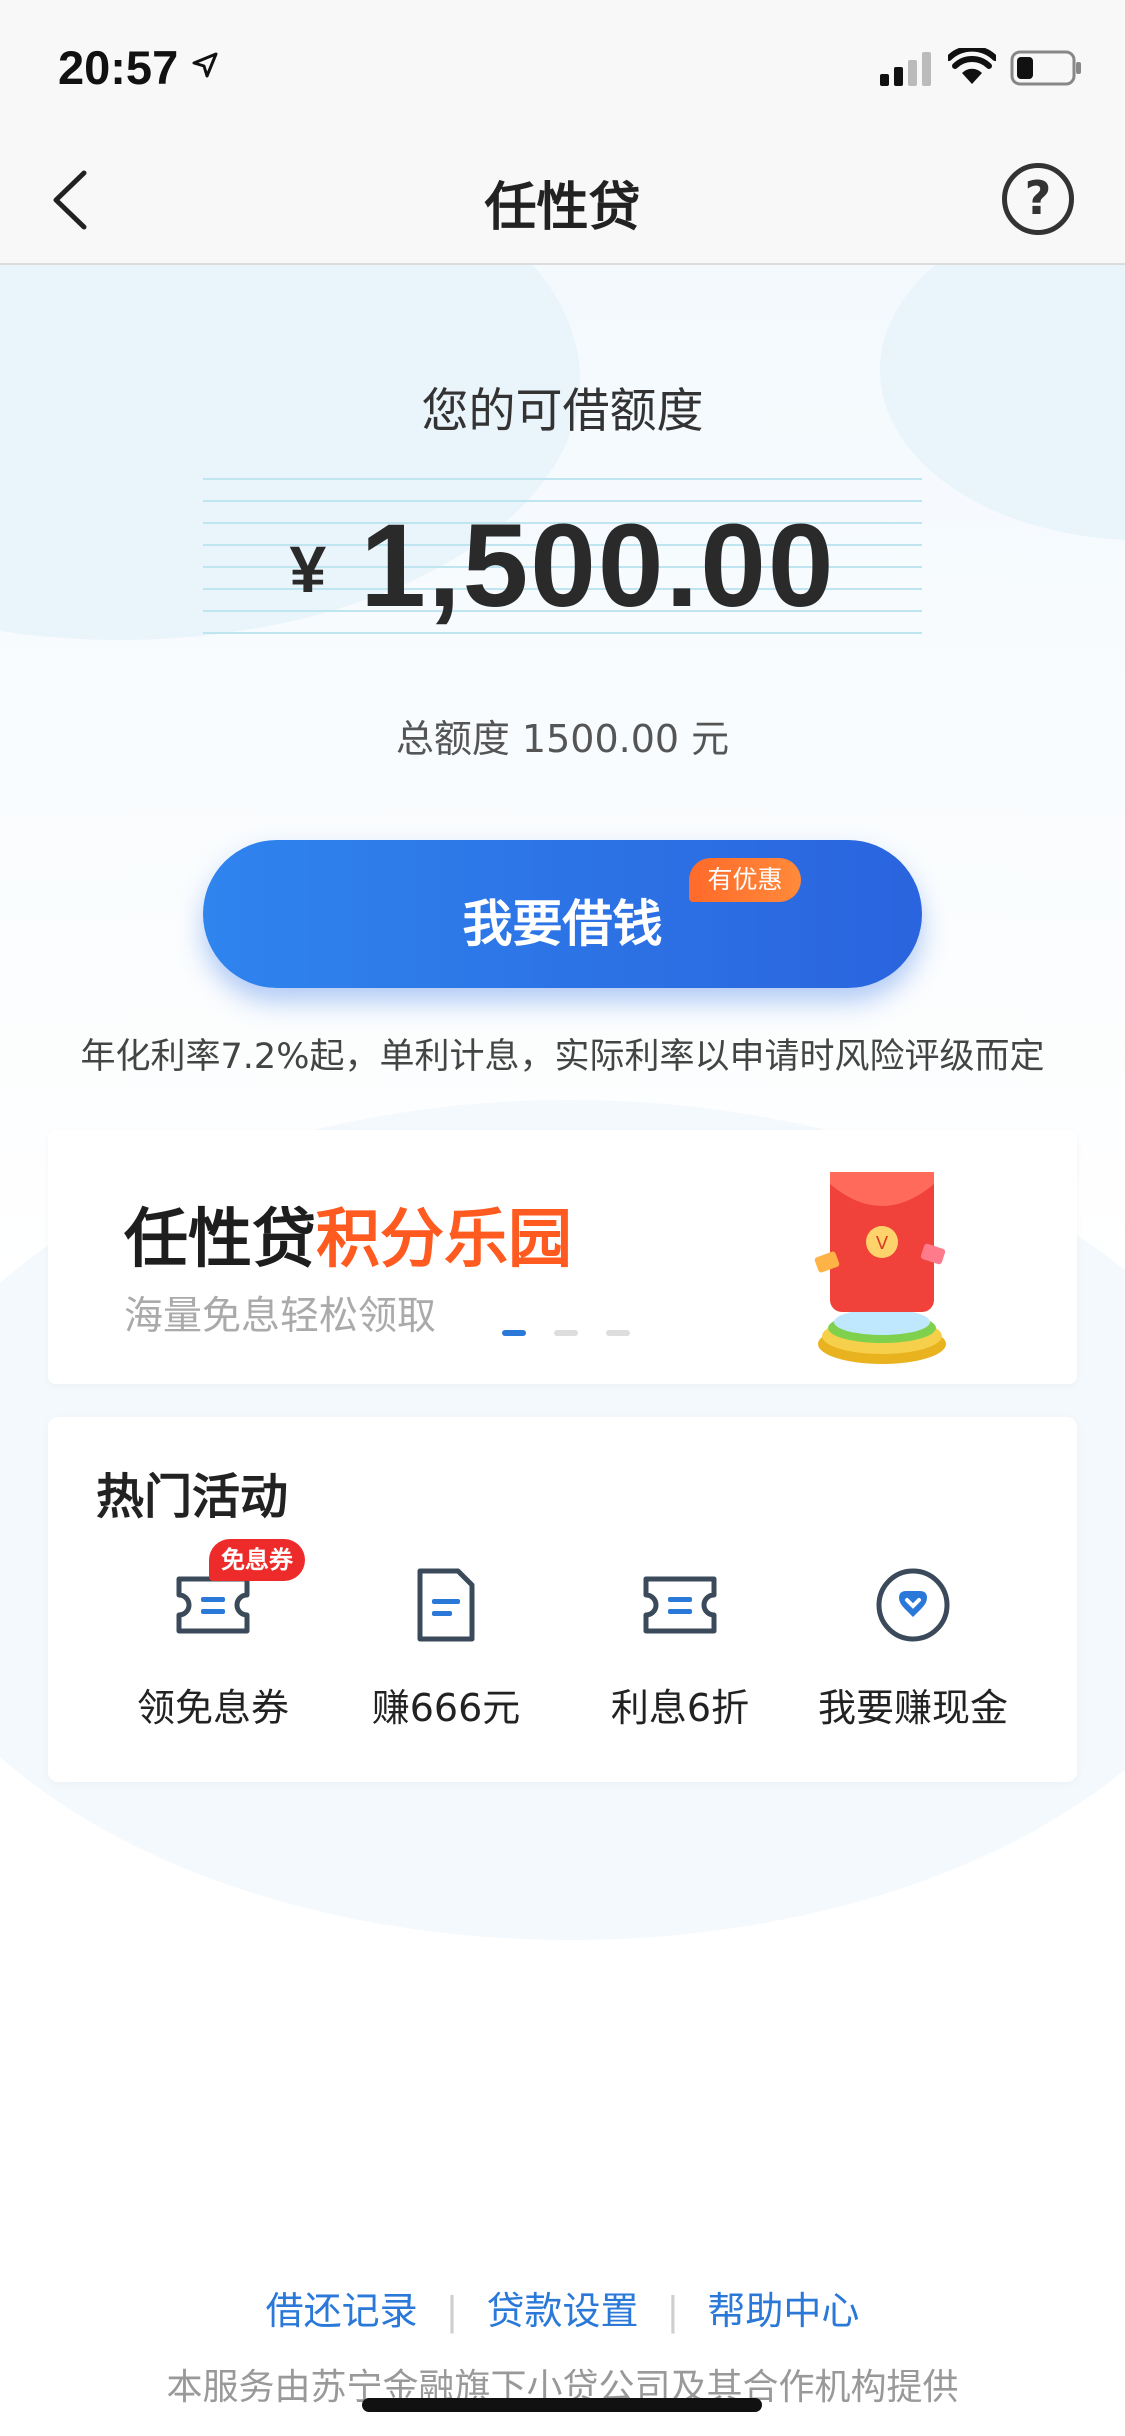 The image size is (1125, 2436). I want to click on currency-symbol: ¥, so click(308, 569).